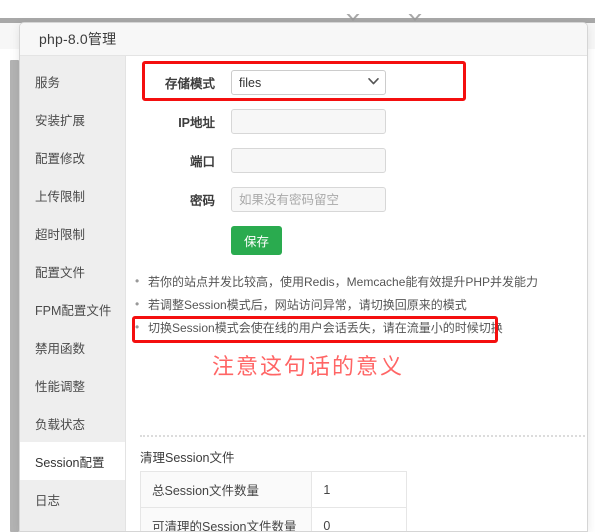 The height and width of the screenshot is (532, 595). Describe the element at coordinates (303, 39) in the screenshot. I see `modal-header: php-8.0管理` at that location.